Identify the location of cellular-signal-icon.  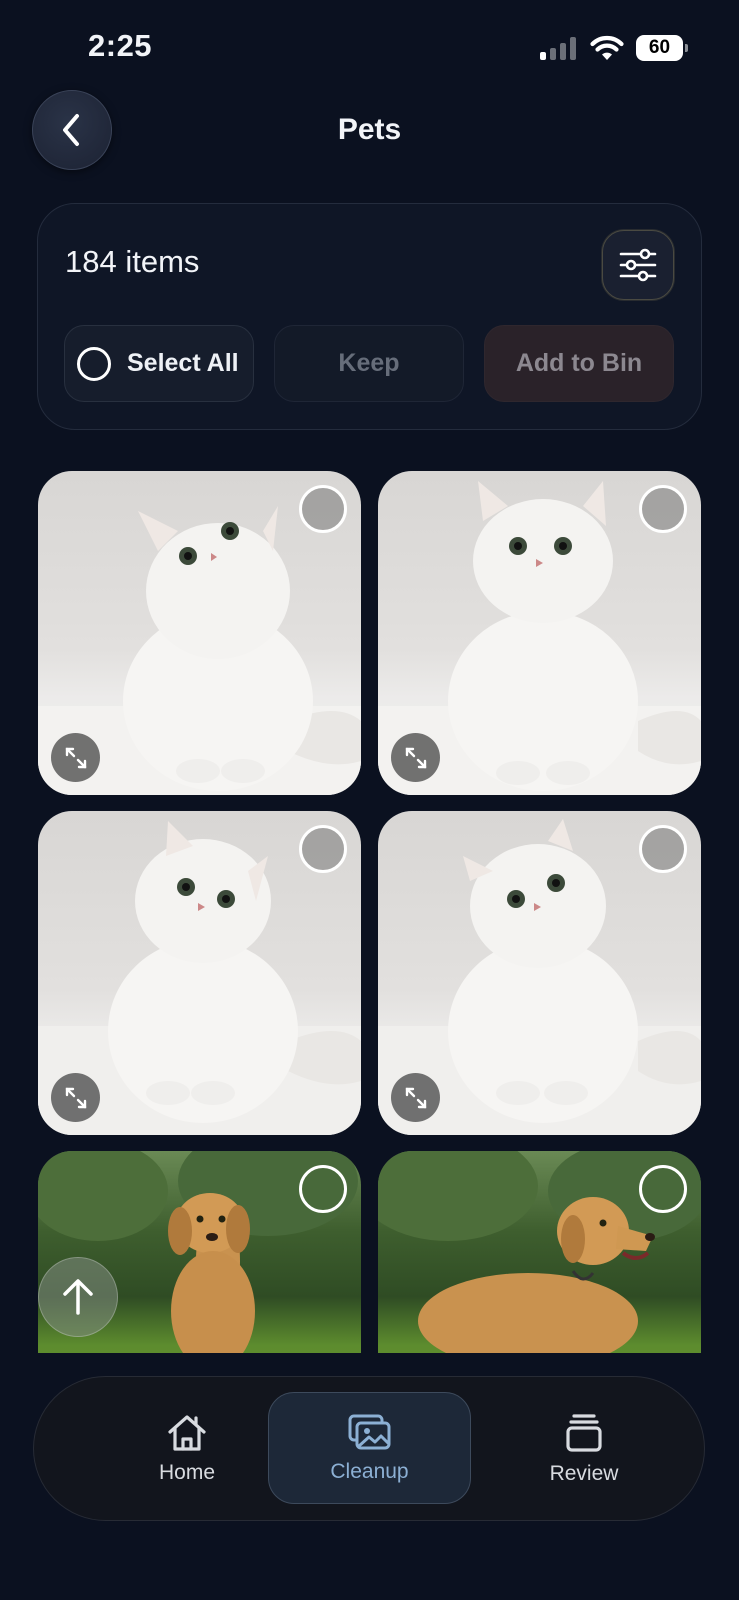
(559, 48).